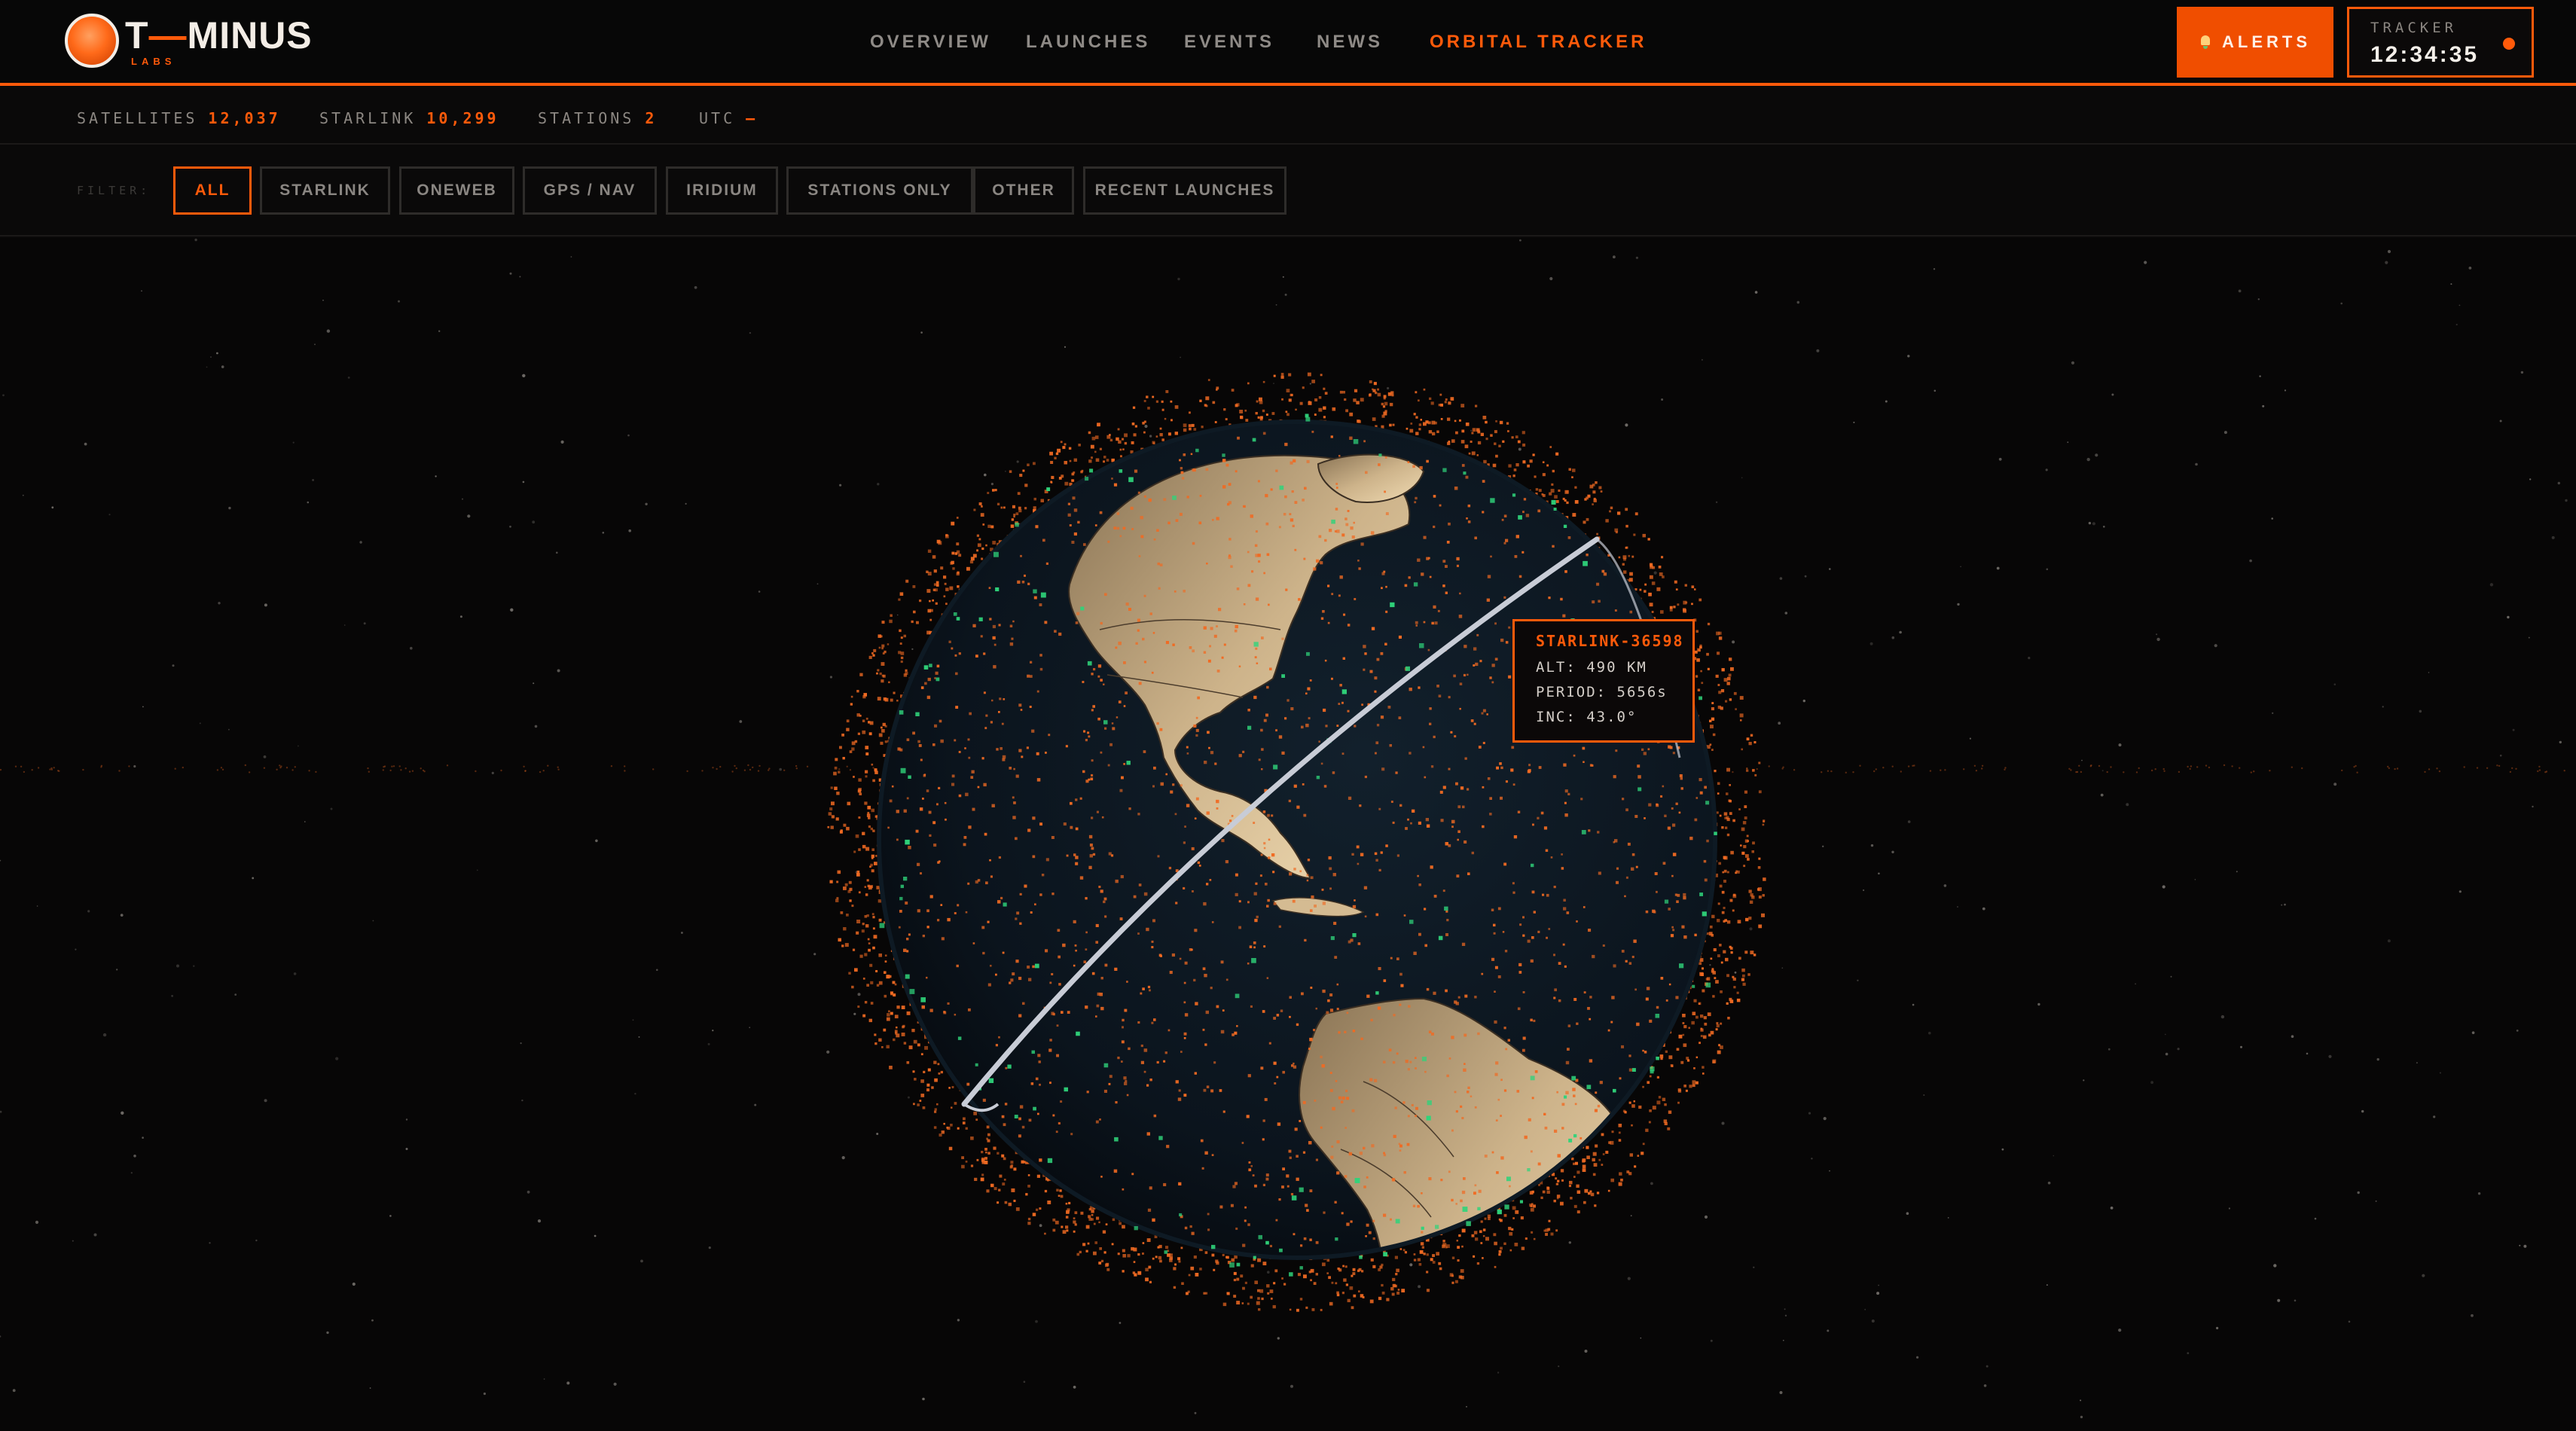 This screenshot has width=2576, height=1431. Describe the element at coordinates (931, 42) in the screenshot. I see `nav-overview: OVERVIEW` at that location.